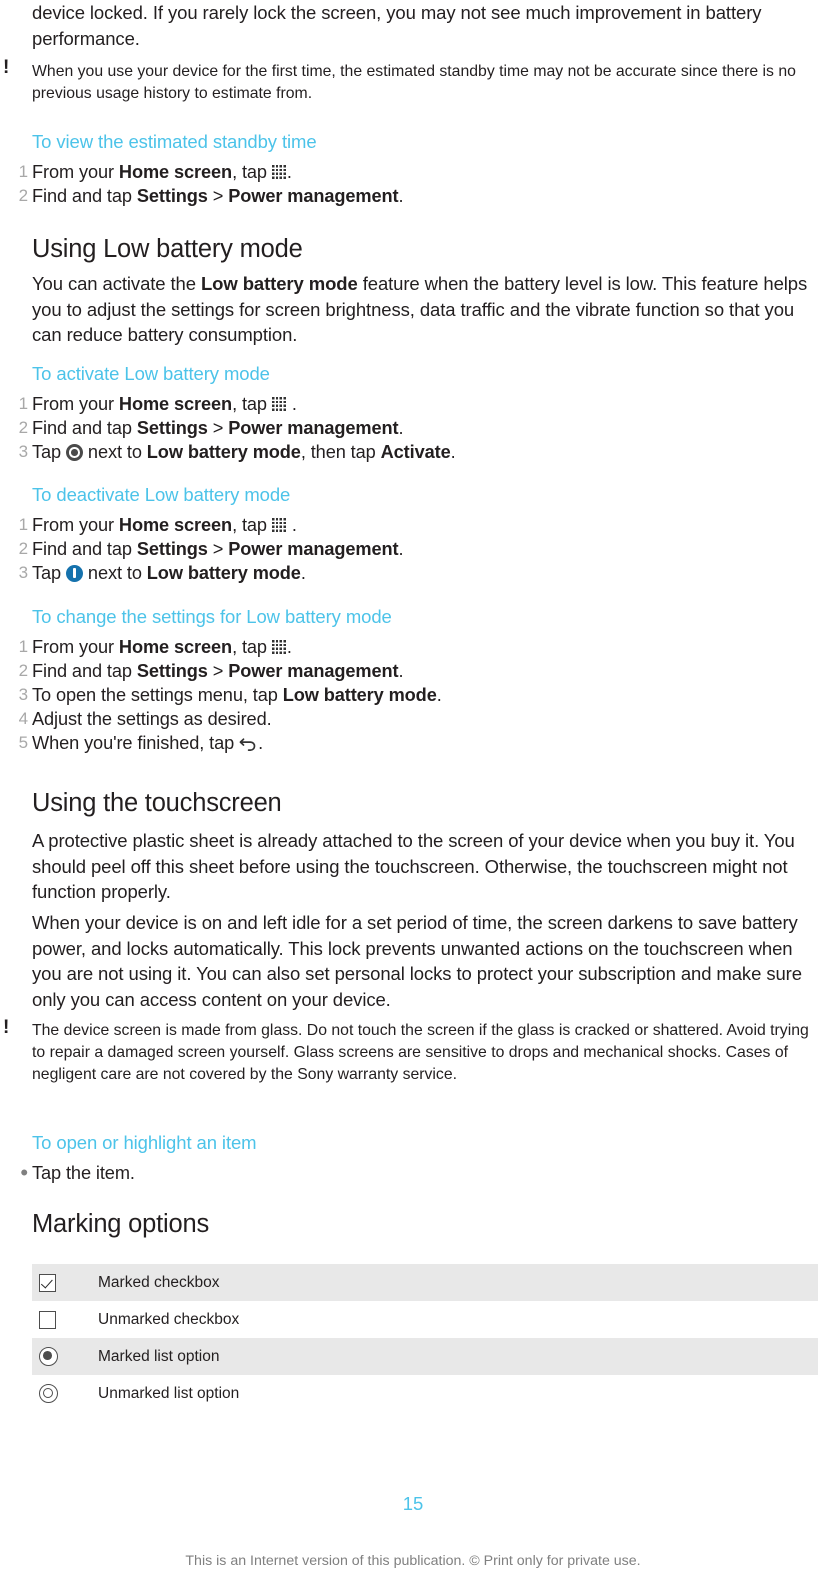  Describe the element at coordinates (74, 573) in the screenshot. I see `power-on-icon` at that location.